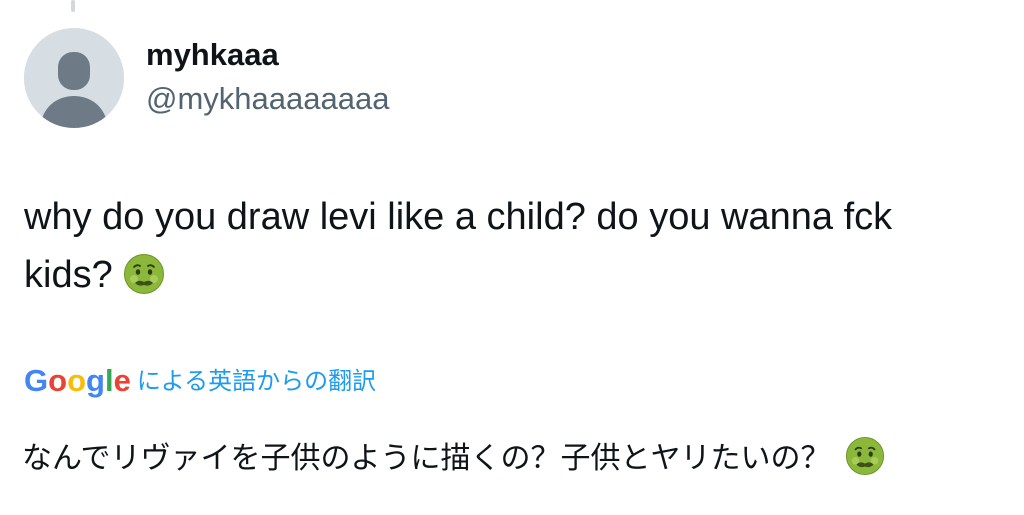  I want to click on translated-text-body: なんでリヴァイを子供のように描くの？子供とヤリたいの？, so click(426, 458).